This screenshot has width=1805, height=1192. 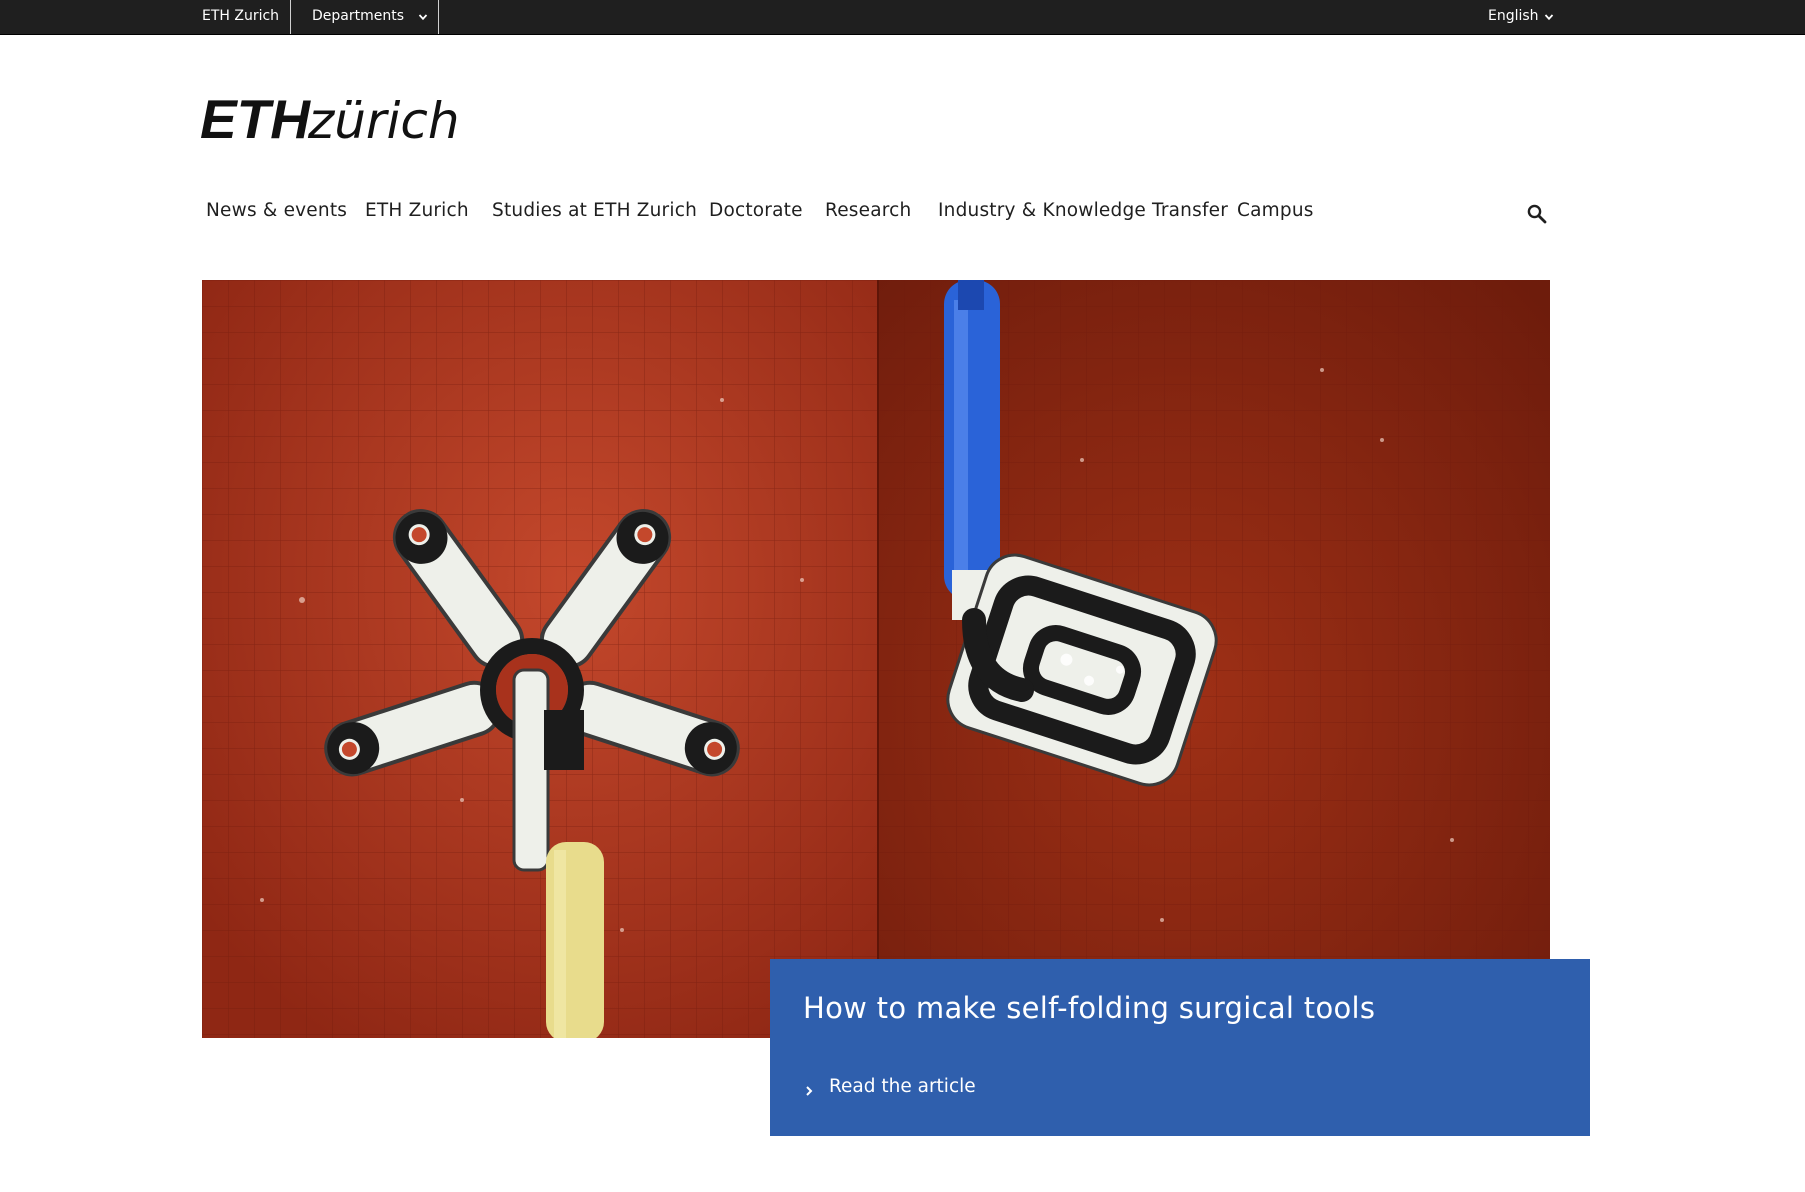 I want to click on topbar-divider, so click(x=438, y=17).